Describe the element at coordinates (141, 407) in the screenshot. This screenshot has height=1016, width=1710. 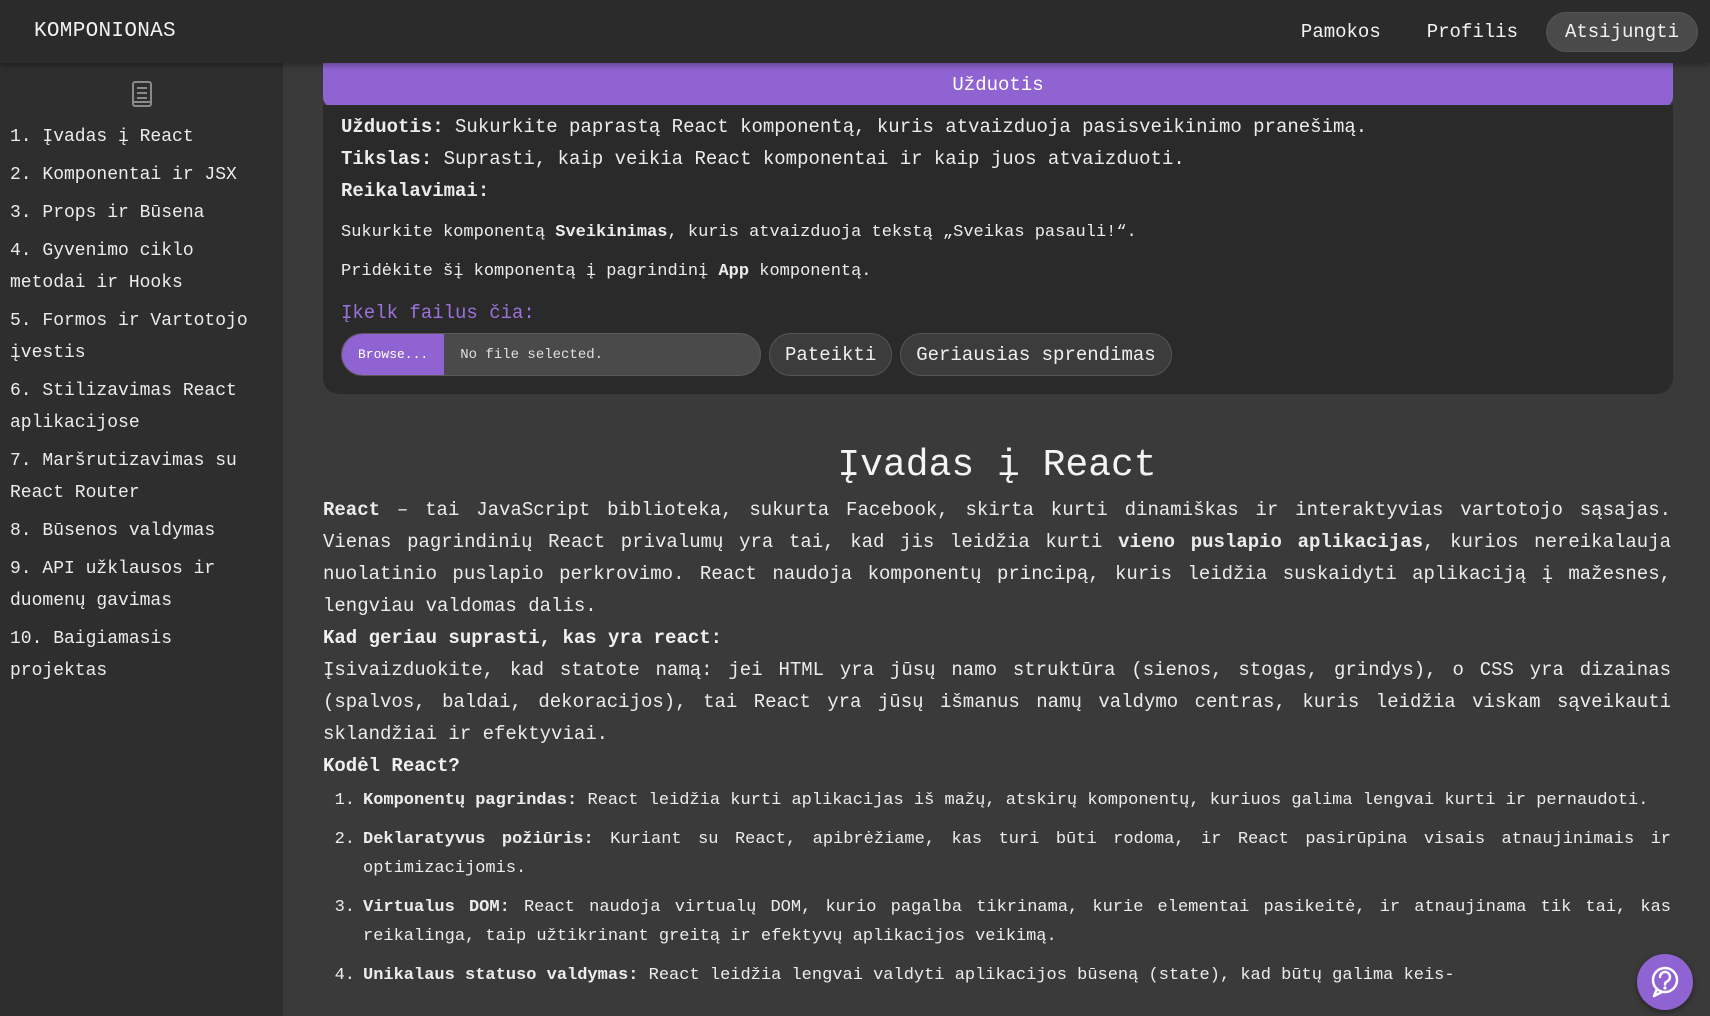
I see `sidebar-item-lesson-6: 6. Stilizavimas React aplikacijose` at that location.